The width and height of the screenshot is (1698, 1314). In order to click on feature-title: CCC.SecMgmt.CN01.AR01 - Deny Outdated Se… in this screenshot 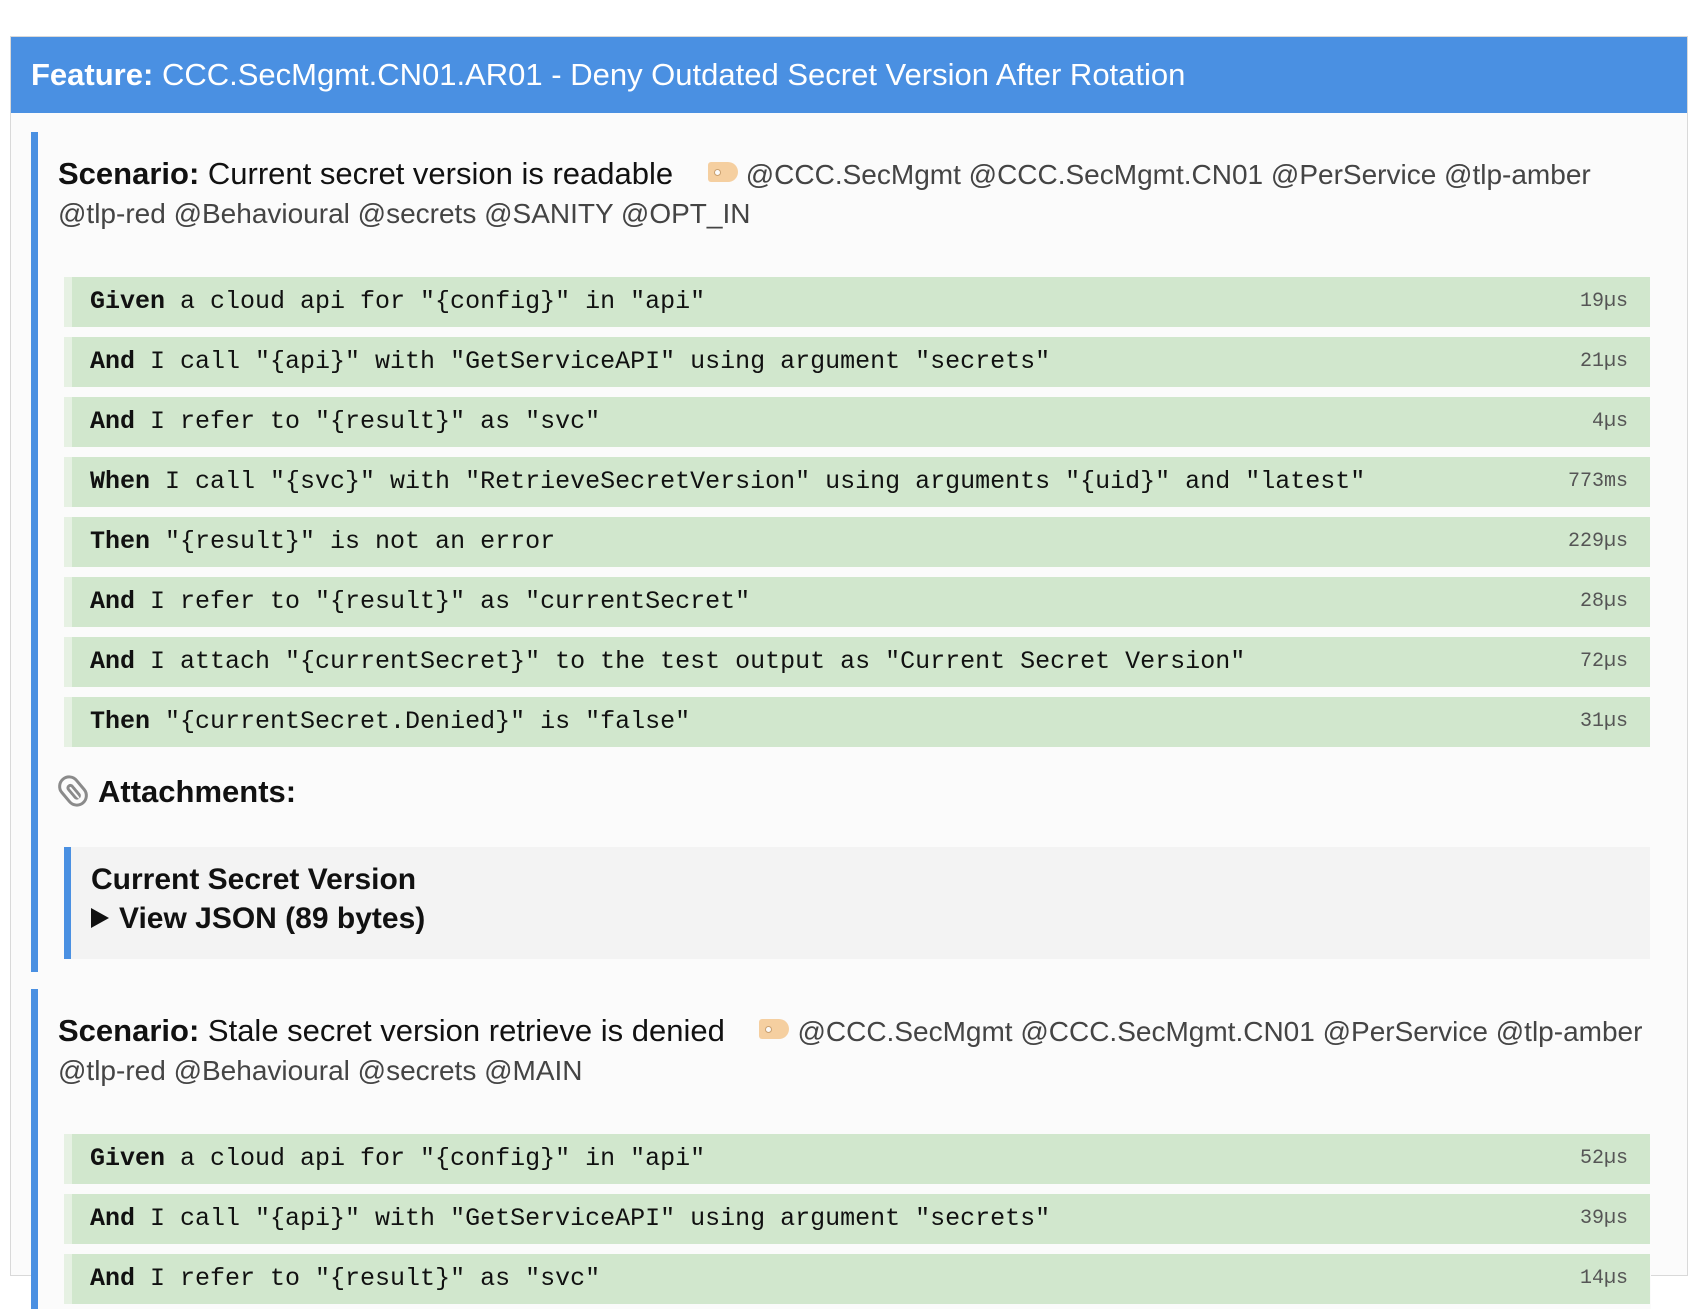, I will do `click(673, 74)`.